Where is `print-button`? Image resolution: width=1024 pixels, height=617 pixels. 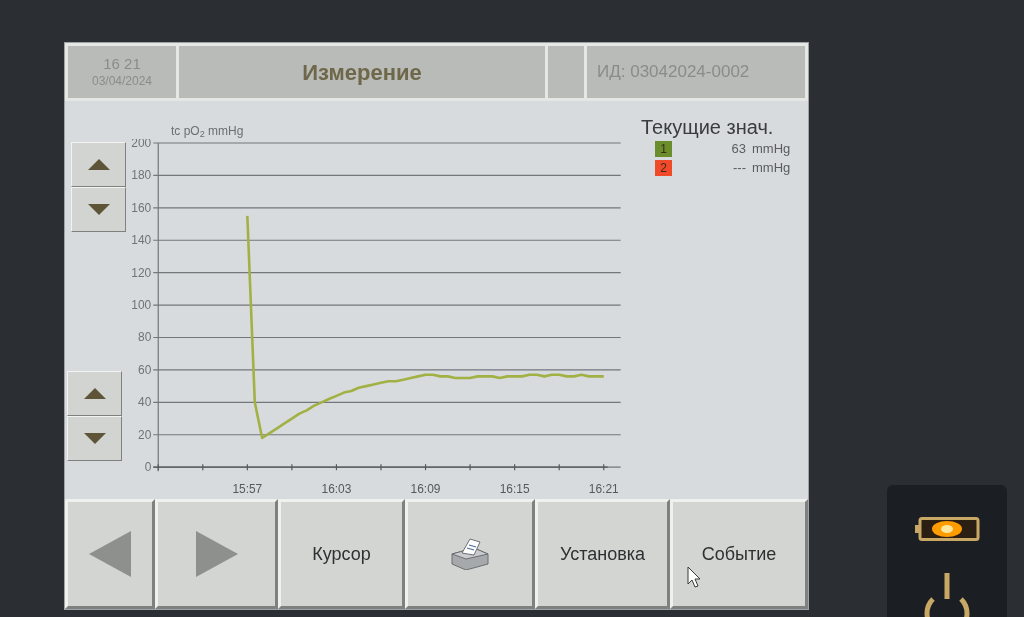
print-button is located at coordinates (470, 554).